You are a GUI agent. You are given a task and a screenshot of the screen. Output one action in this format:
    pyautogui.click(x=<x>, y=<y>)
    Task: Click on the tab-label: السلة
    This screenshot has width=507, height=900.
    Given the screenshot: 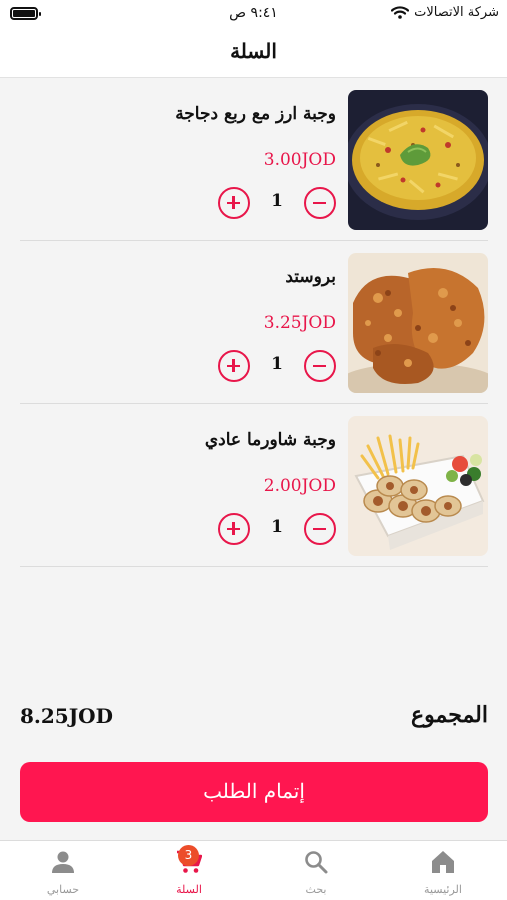 What is the action you would take?
    pyautogui.click(x=189, y=889)
    